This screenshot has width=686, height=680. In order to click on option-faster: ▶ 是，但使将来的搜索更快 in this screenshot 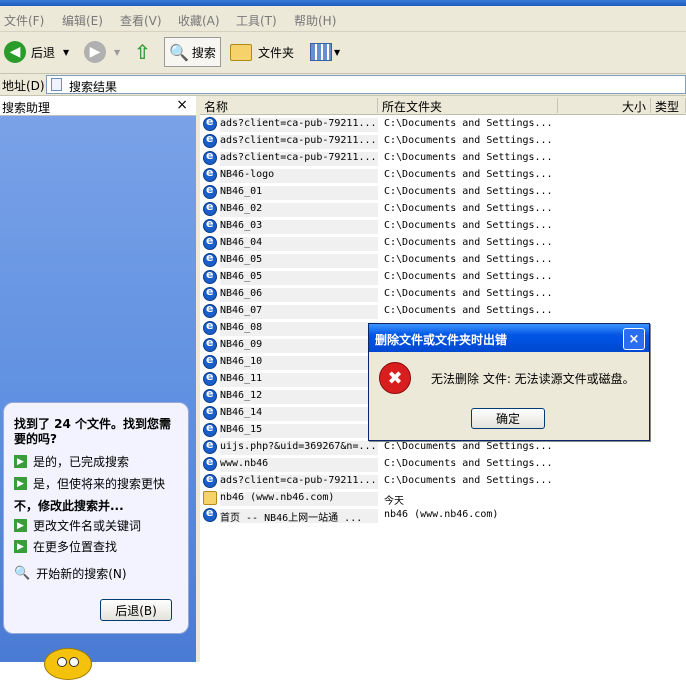, I will do `click(89, 483)`.